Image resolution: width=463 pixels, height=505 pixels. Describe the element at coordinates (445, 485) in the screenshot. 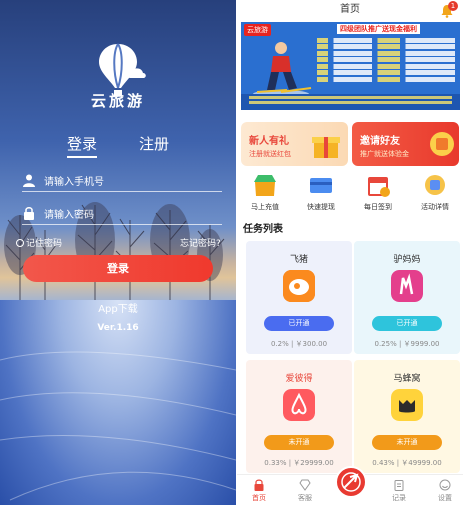

I see `smiley-settings-icon` at that location.